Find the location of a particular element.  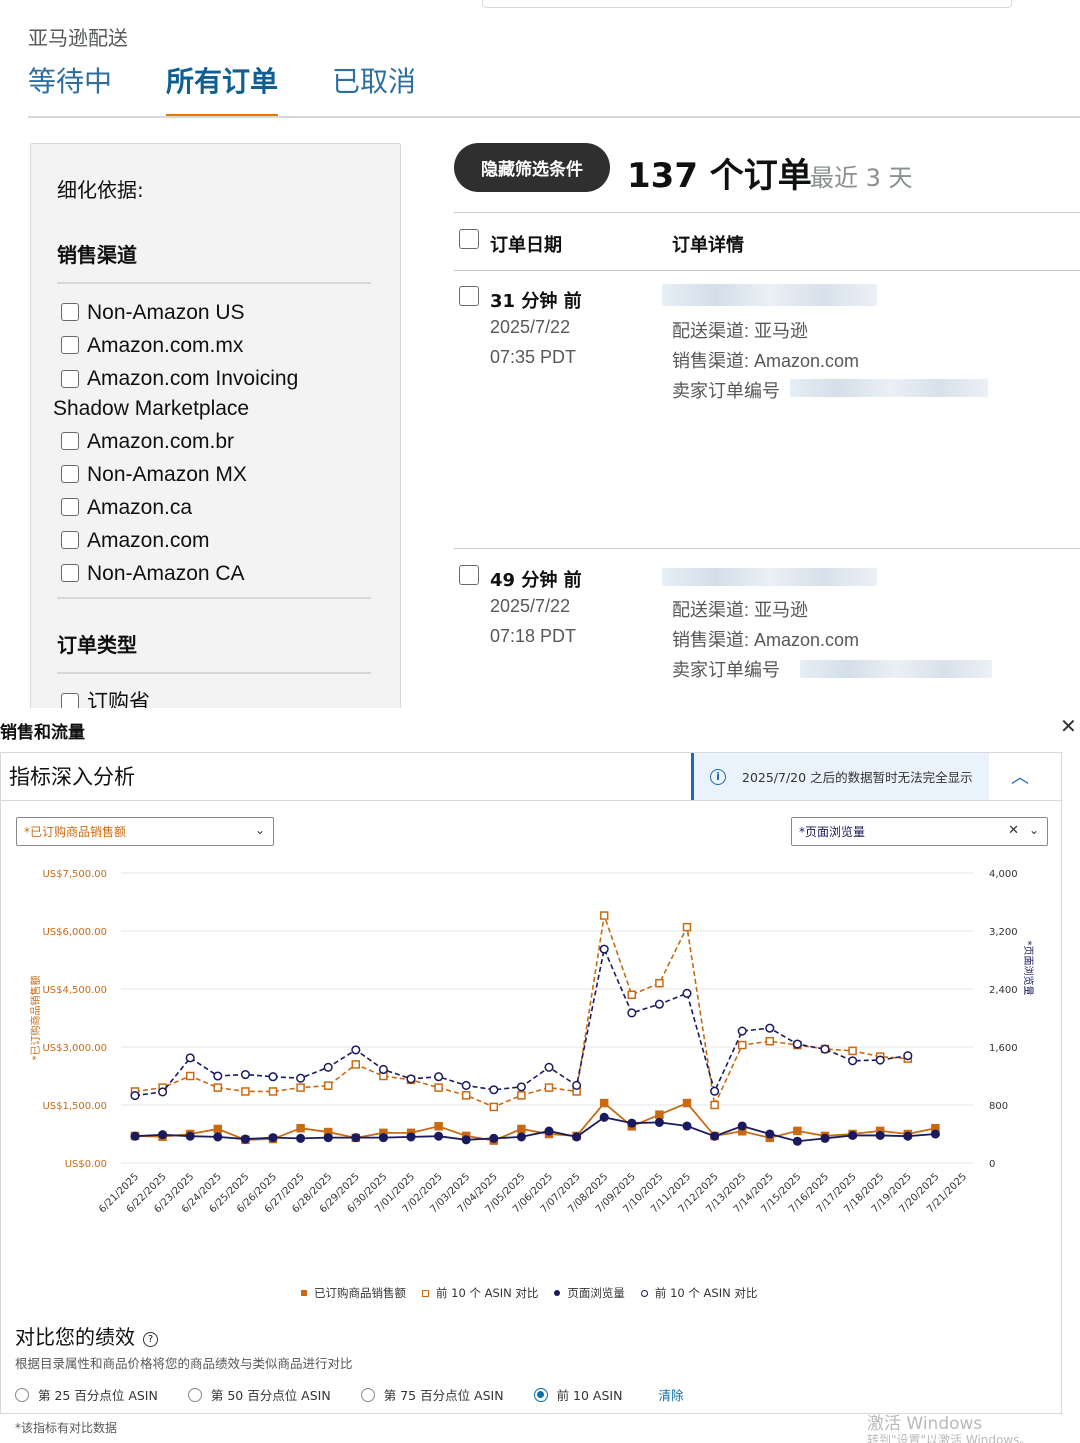

column-header-details: 订单详情 is located at coordinates (708, 245).